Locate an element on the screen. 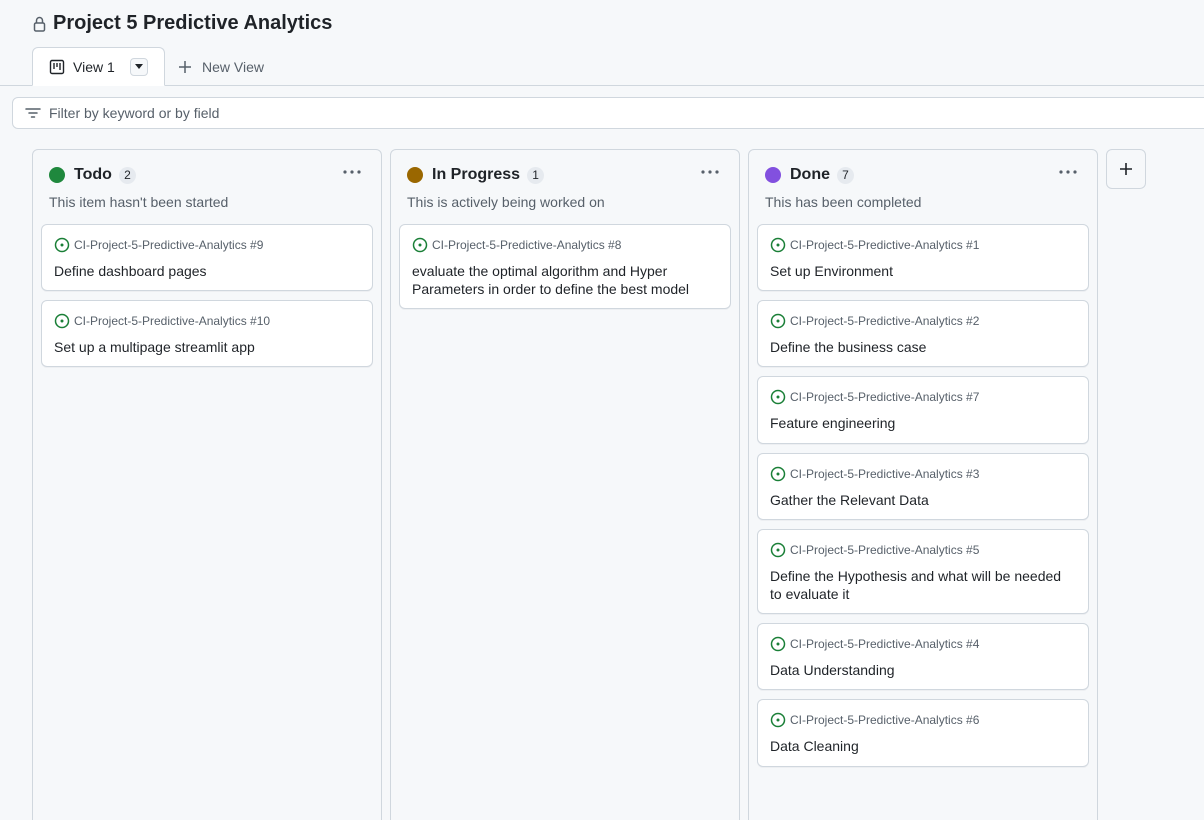 The image size is (1204, 820). column-name: Done is located at coordinates (810, 174).